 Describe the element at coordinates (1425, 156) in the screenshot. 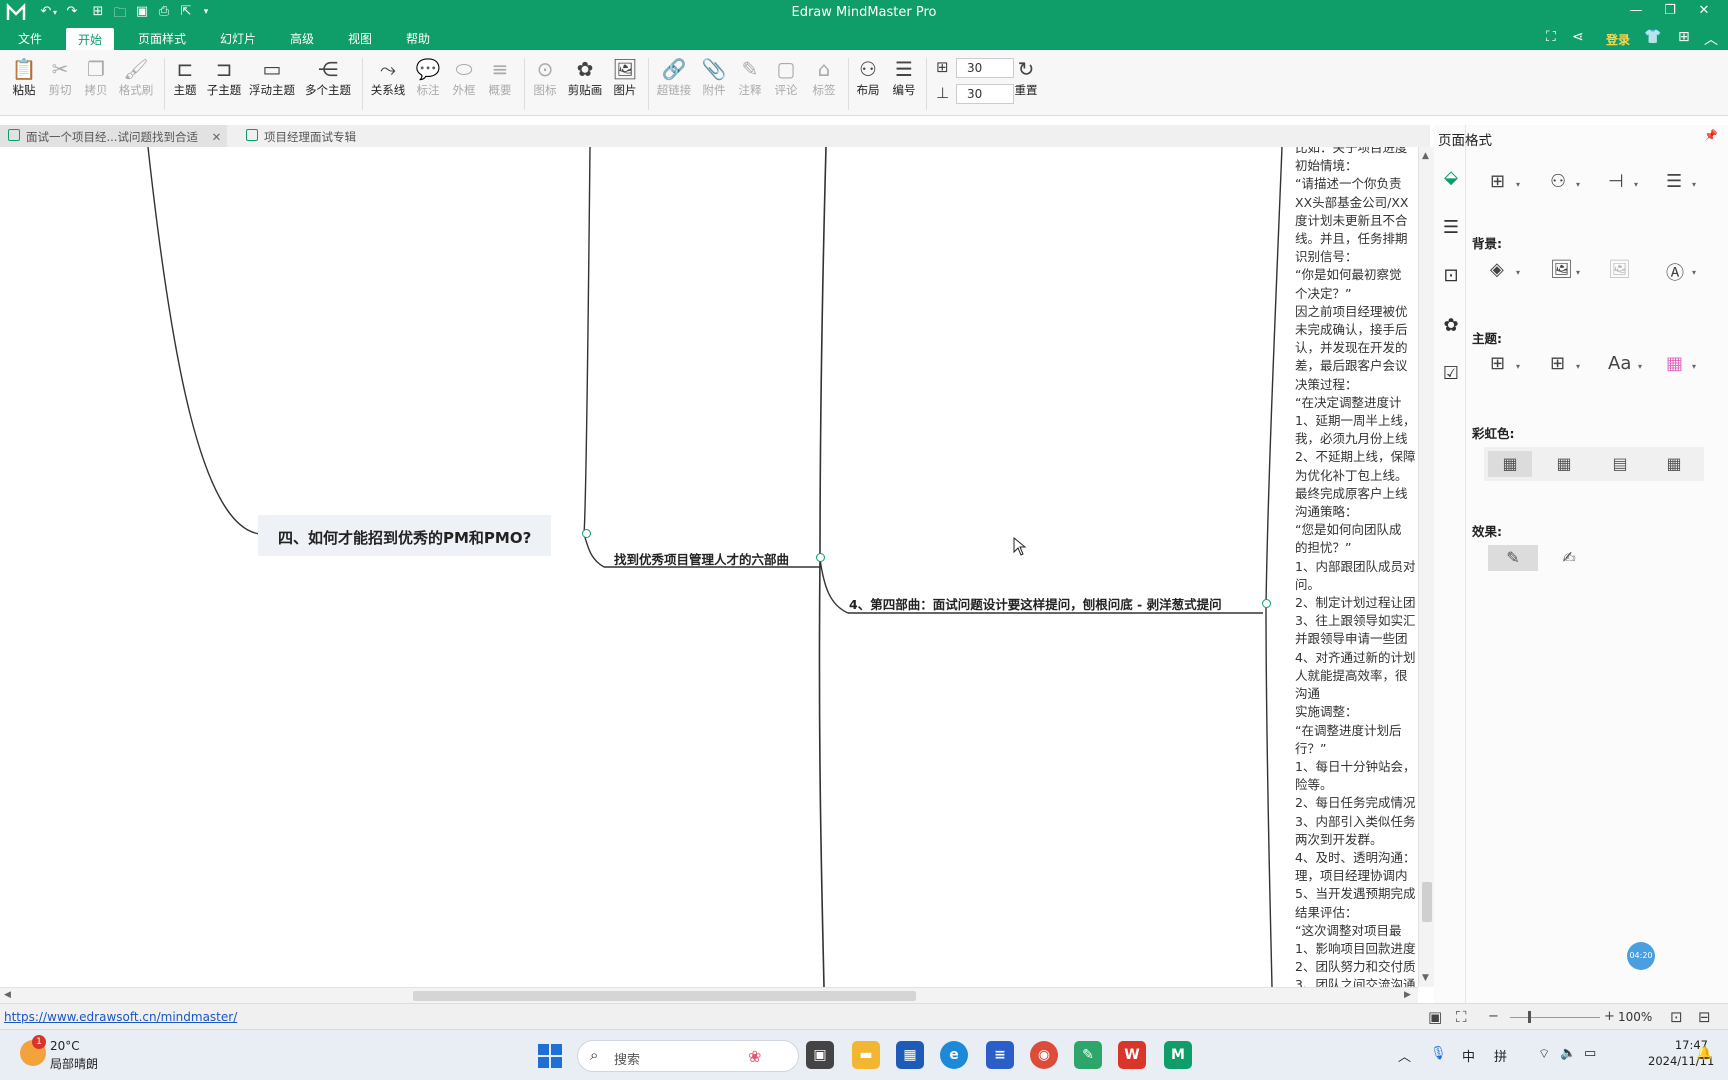

I see `scroll-up-icon: ▲` at that location.